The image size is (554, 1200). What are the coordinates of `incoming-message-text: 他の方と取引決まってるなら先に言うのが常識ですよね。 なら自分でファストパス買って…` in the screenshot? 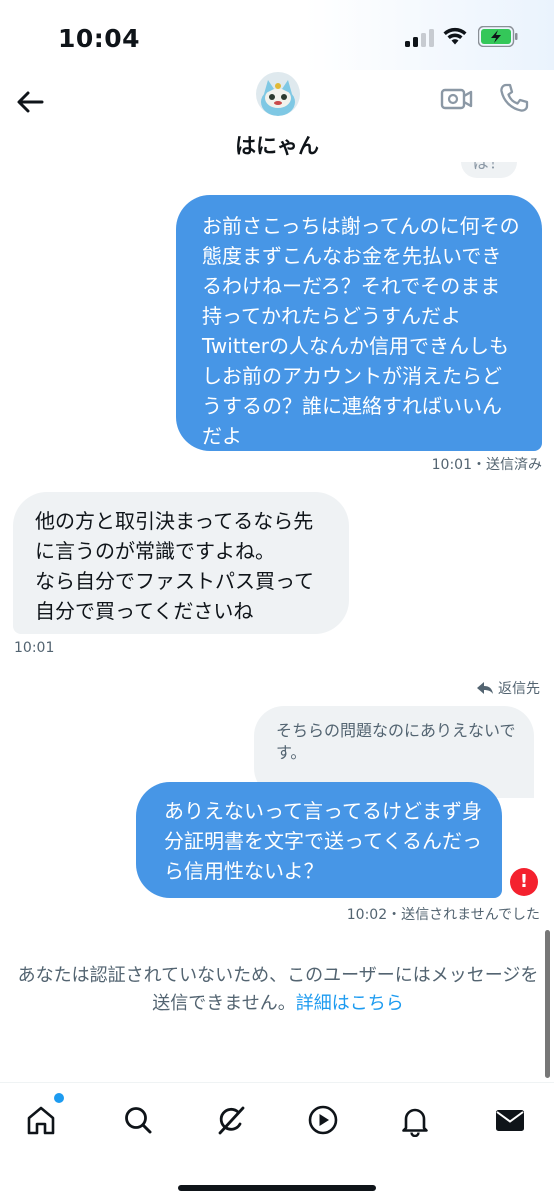 It's located at (174, 566).